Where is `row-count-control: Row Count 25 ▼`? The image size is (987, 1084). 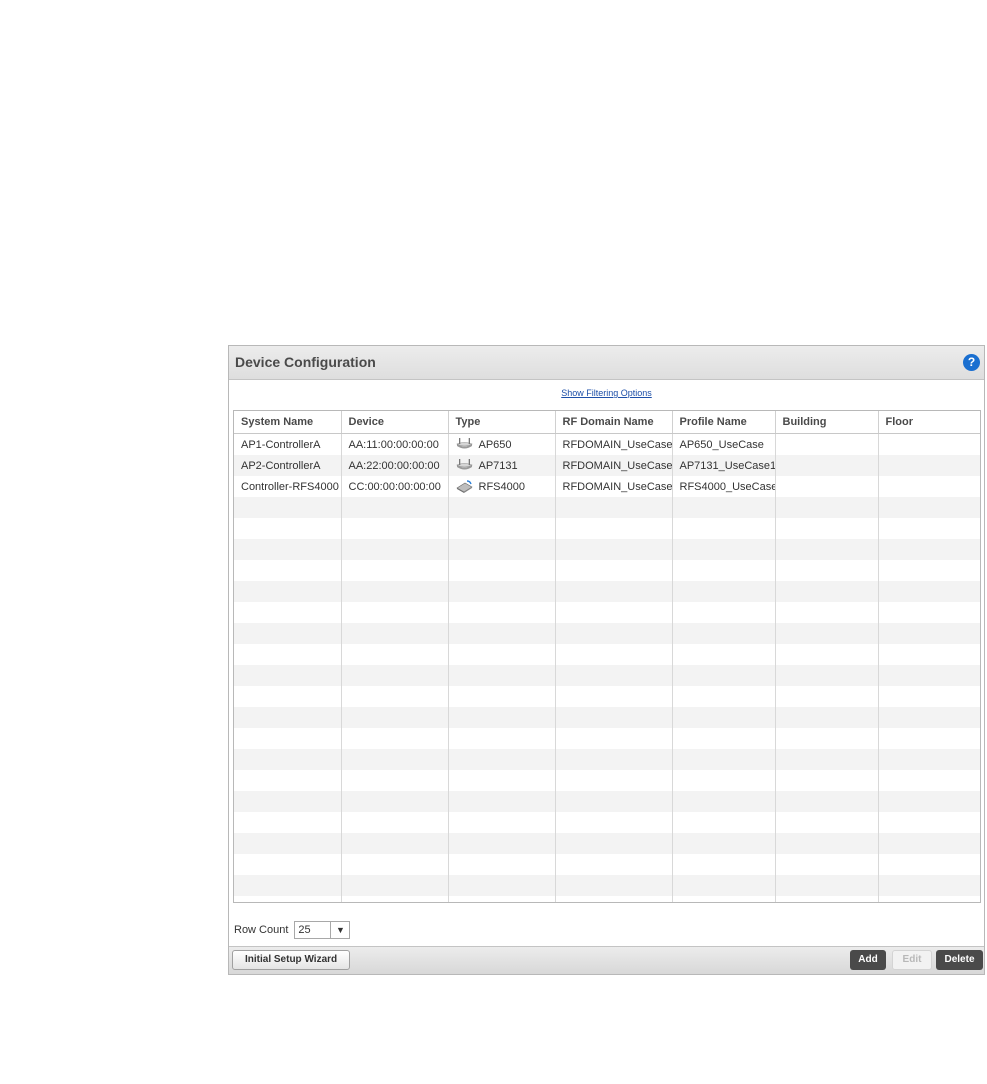 row-count-control: Row Count 25 ▼ is located at coordinates (292, 930).